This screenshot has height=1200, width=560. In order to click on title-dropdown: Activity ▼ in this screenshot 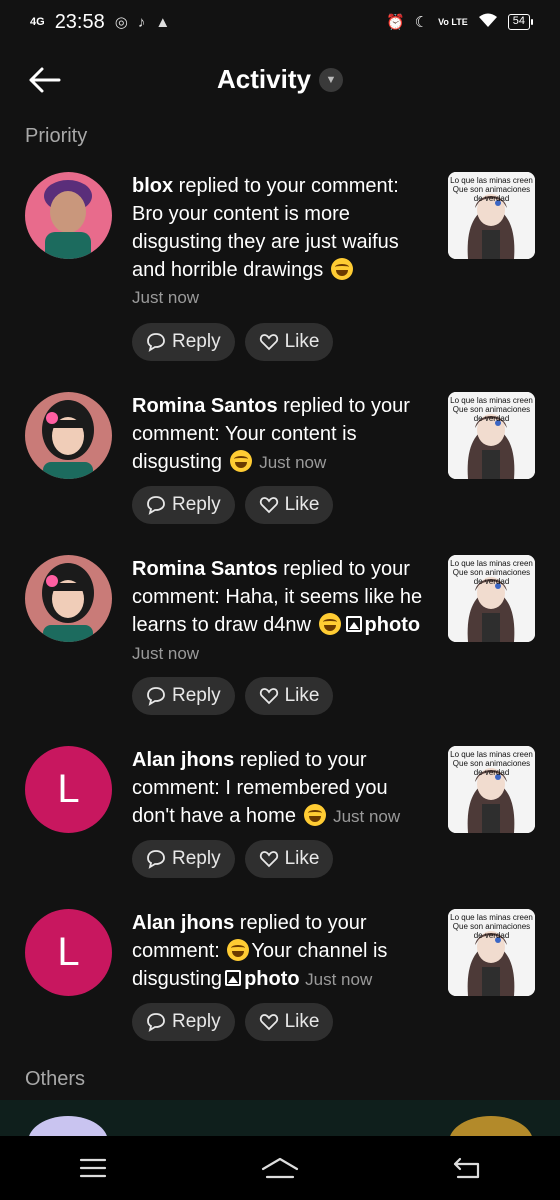, I will do `click(280, 79)`.